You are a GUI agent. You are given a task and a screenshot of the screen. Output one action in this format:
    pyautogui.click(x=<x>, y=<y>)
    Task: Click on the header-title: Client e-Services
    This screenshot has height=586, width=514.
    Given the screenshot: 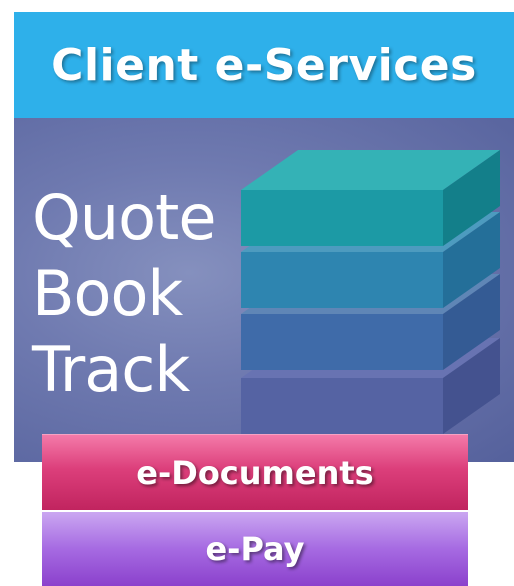 What is the action you would take?
    pyautogui.click(x=264, y=65)
    